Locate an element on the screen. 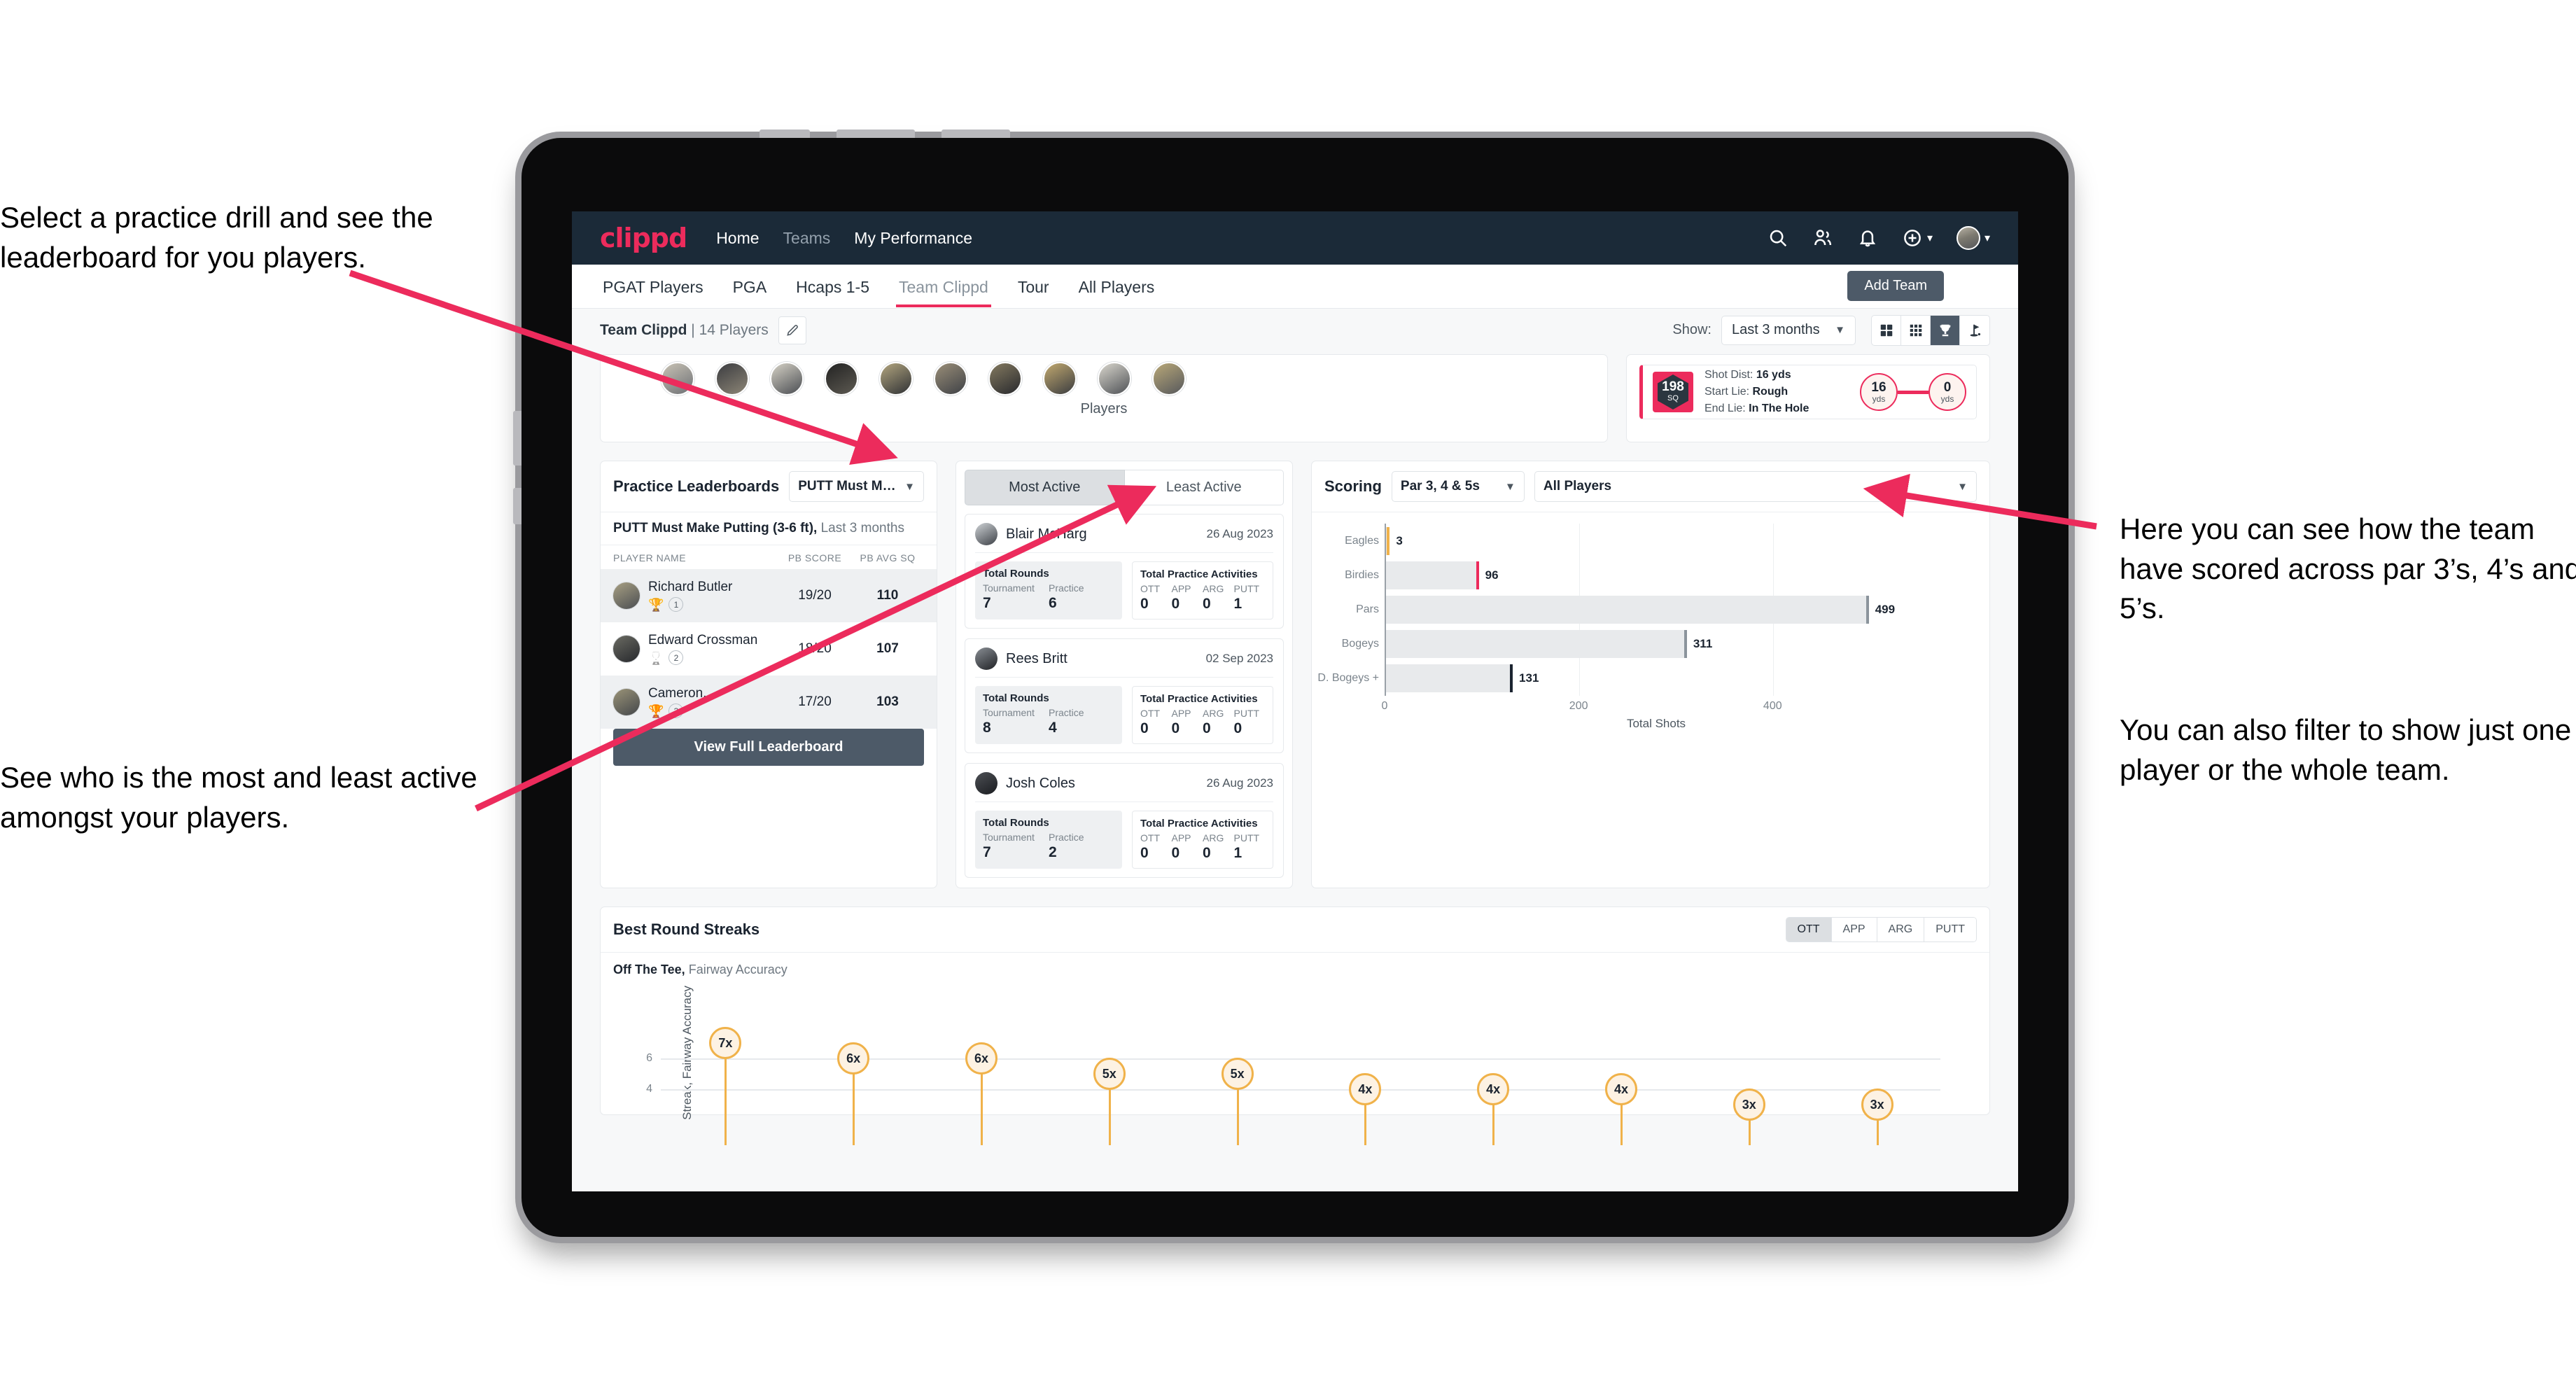 The image size is (2576, 1386). shot-dist-value: 16 yds is located at coordinates (1773, 375).